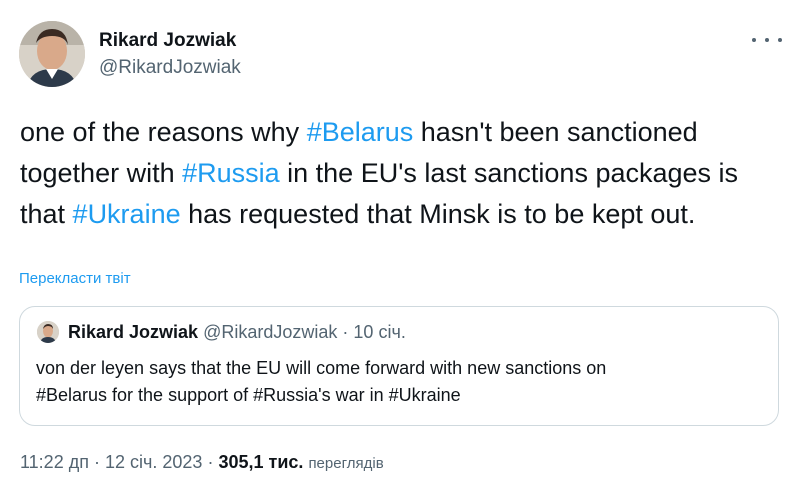 The width and height of the screenshot is (800, 493). What do you see at coordinates (346, 463) in the screenshot?
I see `views-label: переглядів` at bounding box center [346, 463].